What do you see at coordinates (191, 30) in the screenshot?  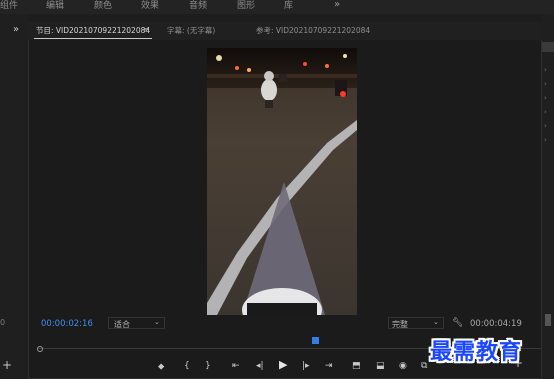 I see `tab-captions: 字幕: (无字幕)` at bounding box center [191, 30].